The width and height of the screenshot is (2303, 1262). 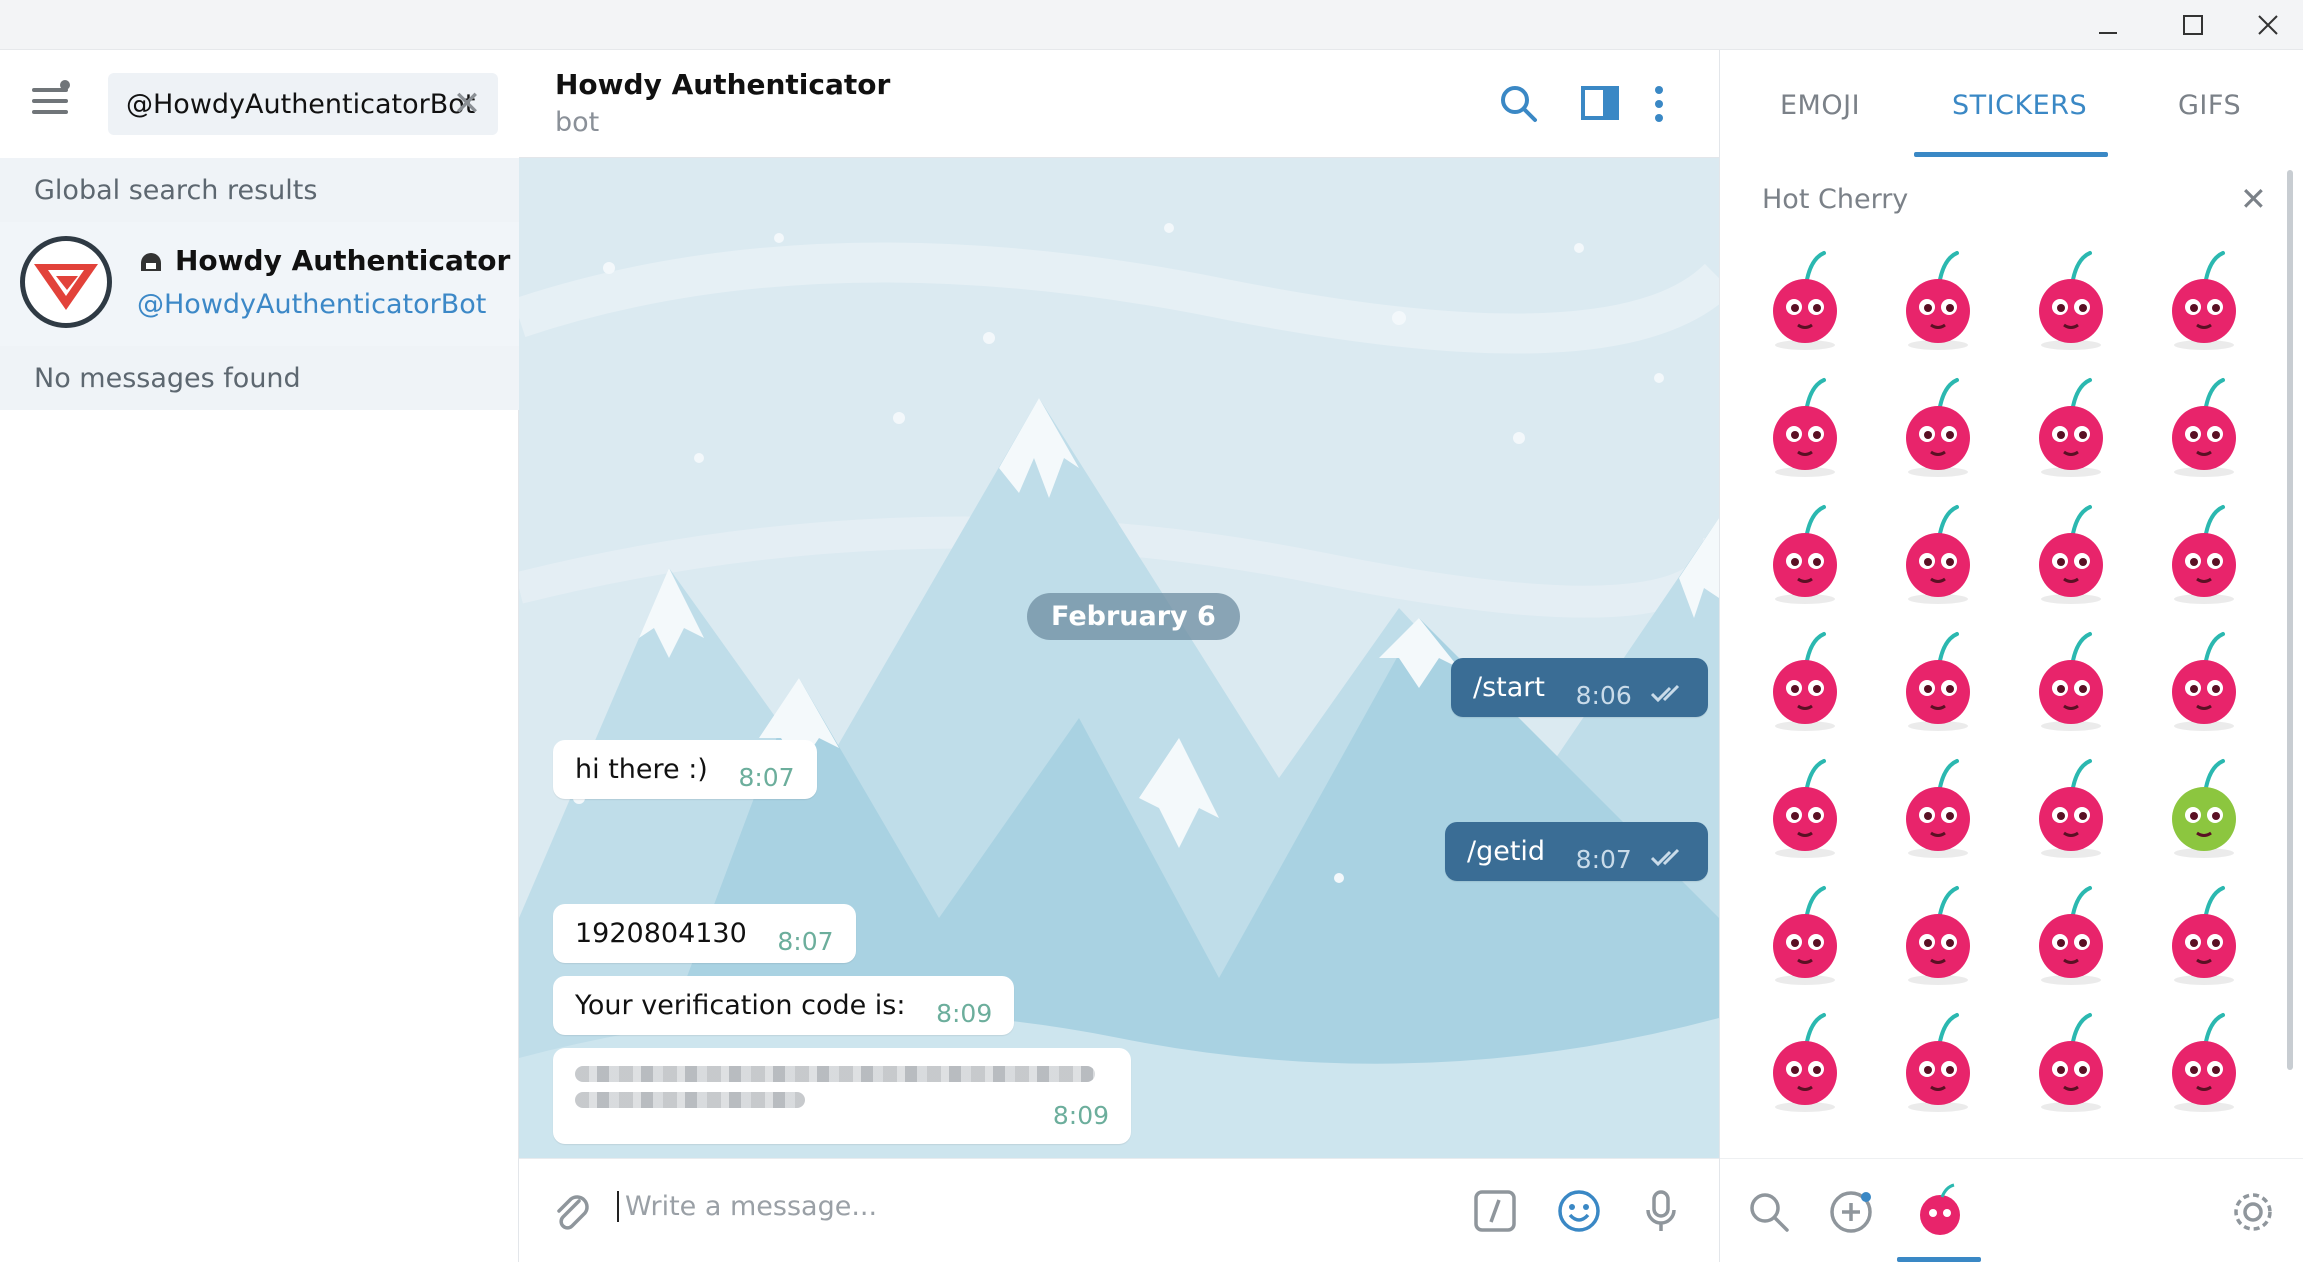 I want to click on no-messages-row: No messages found, so click(x=259, y=378).